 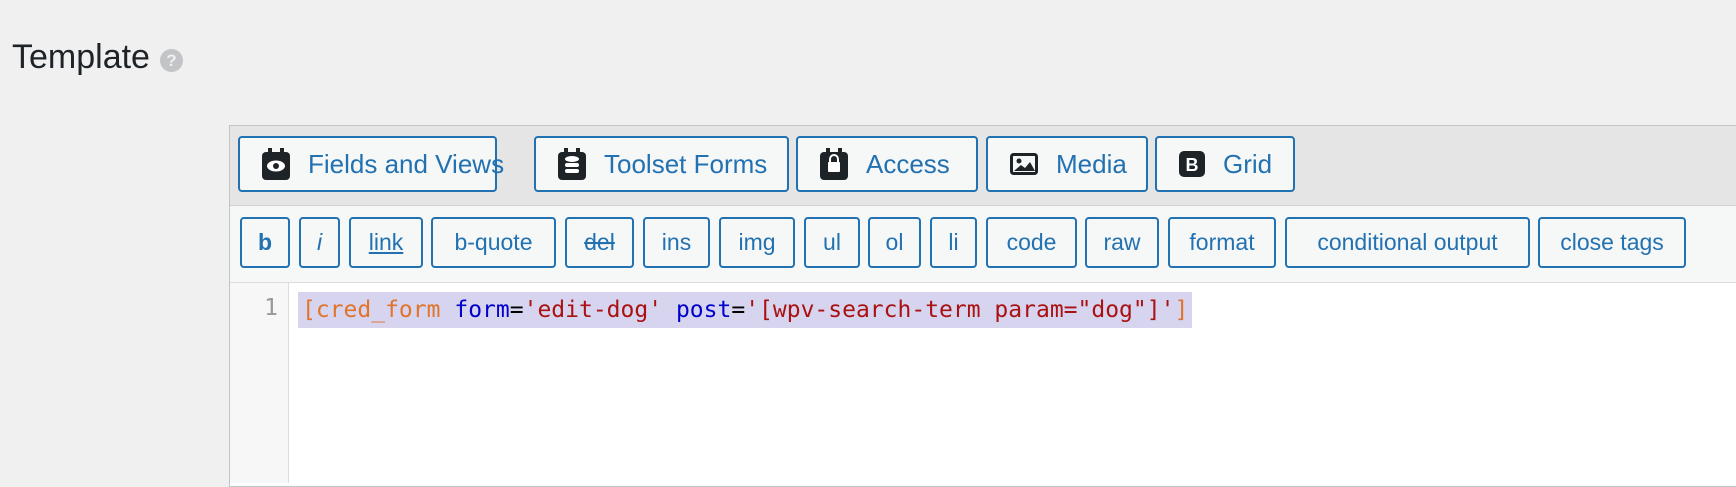 I want to click on bootstrap-icon: B, so click(x=1192, y=164).